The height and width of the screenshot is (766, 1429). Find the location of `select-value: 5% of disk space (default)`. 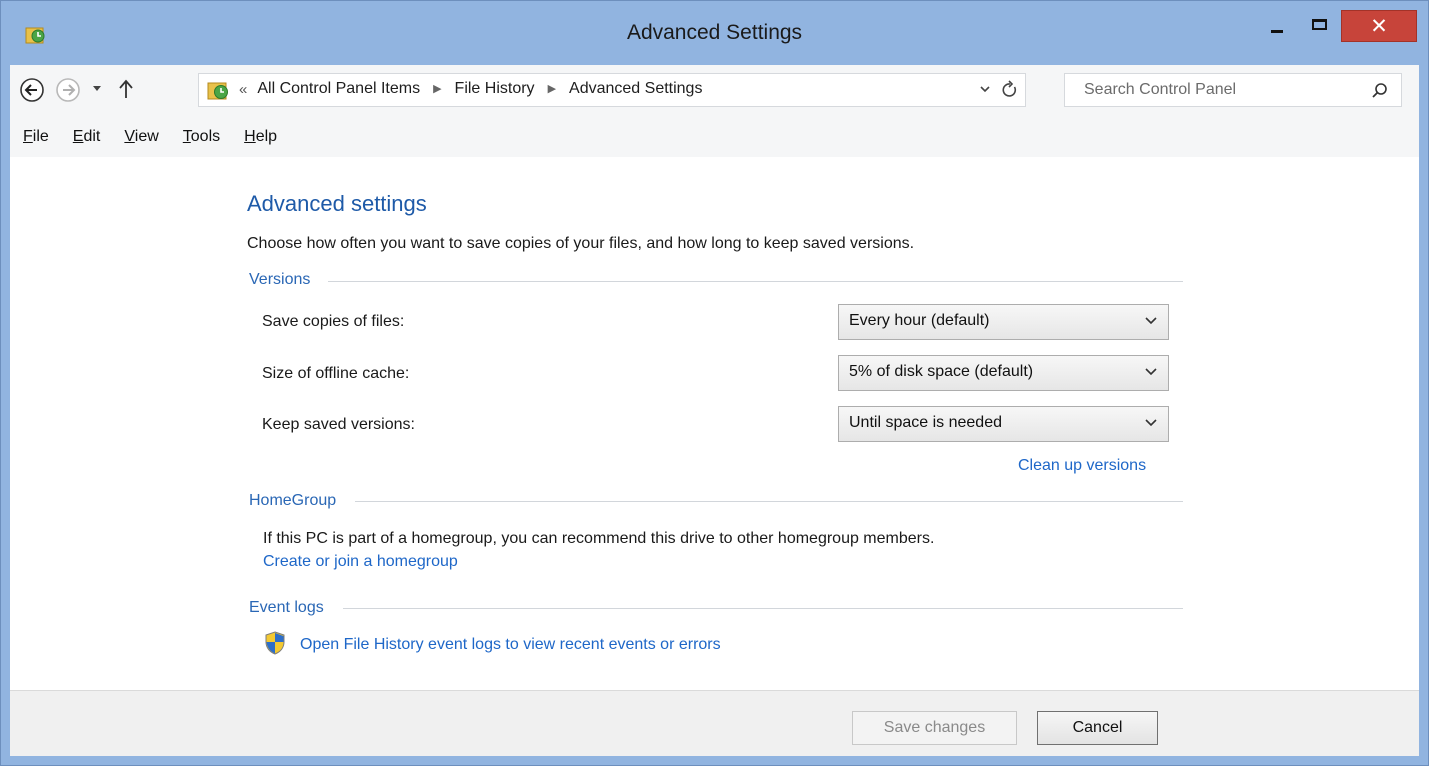

select-value: 5% of disk space (default) is located at coordinates (941, 371).